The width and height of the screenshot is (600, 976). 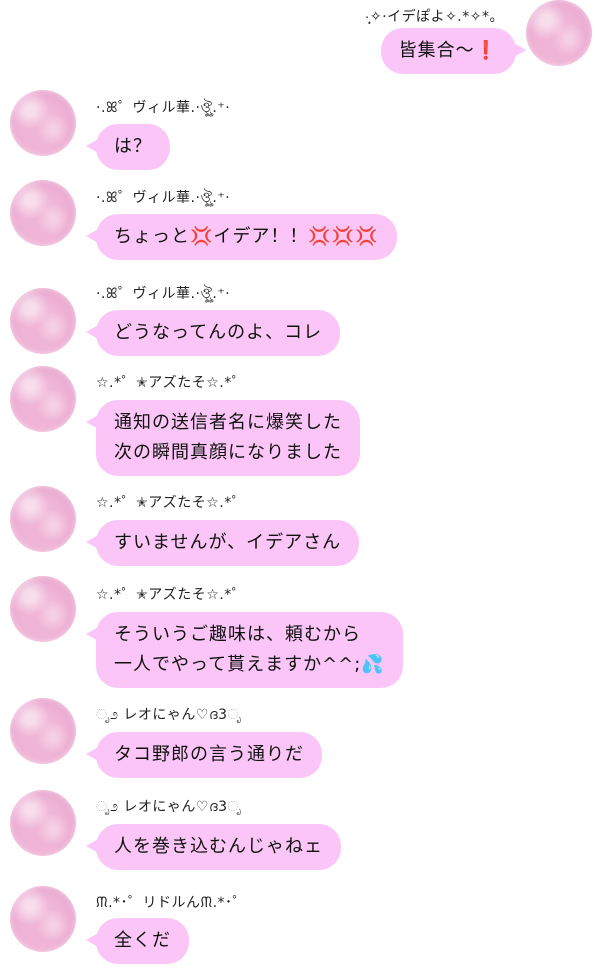 I want to click on message-bubble: そういうご趣味は、頼むから 一人でやって貰えますか^^;💦, so click(x=244, y=650).